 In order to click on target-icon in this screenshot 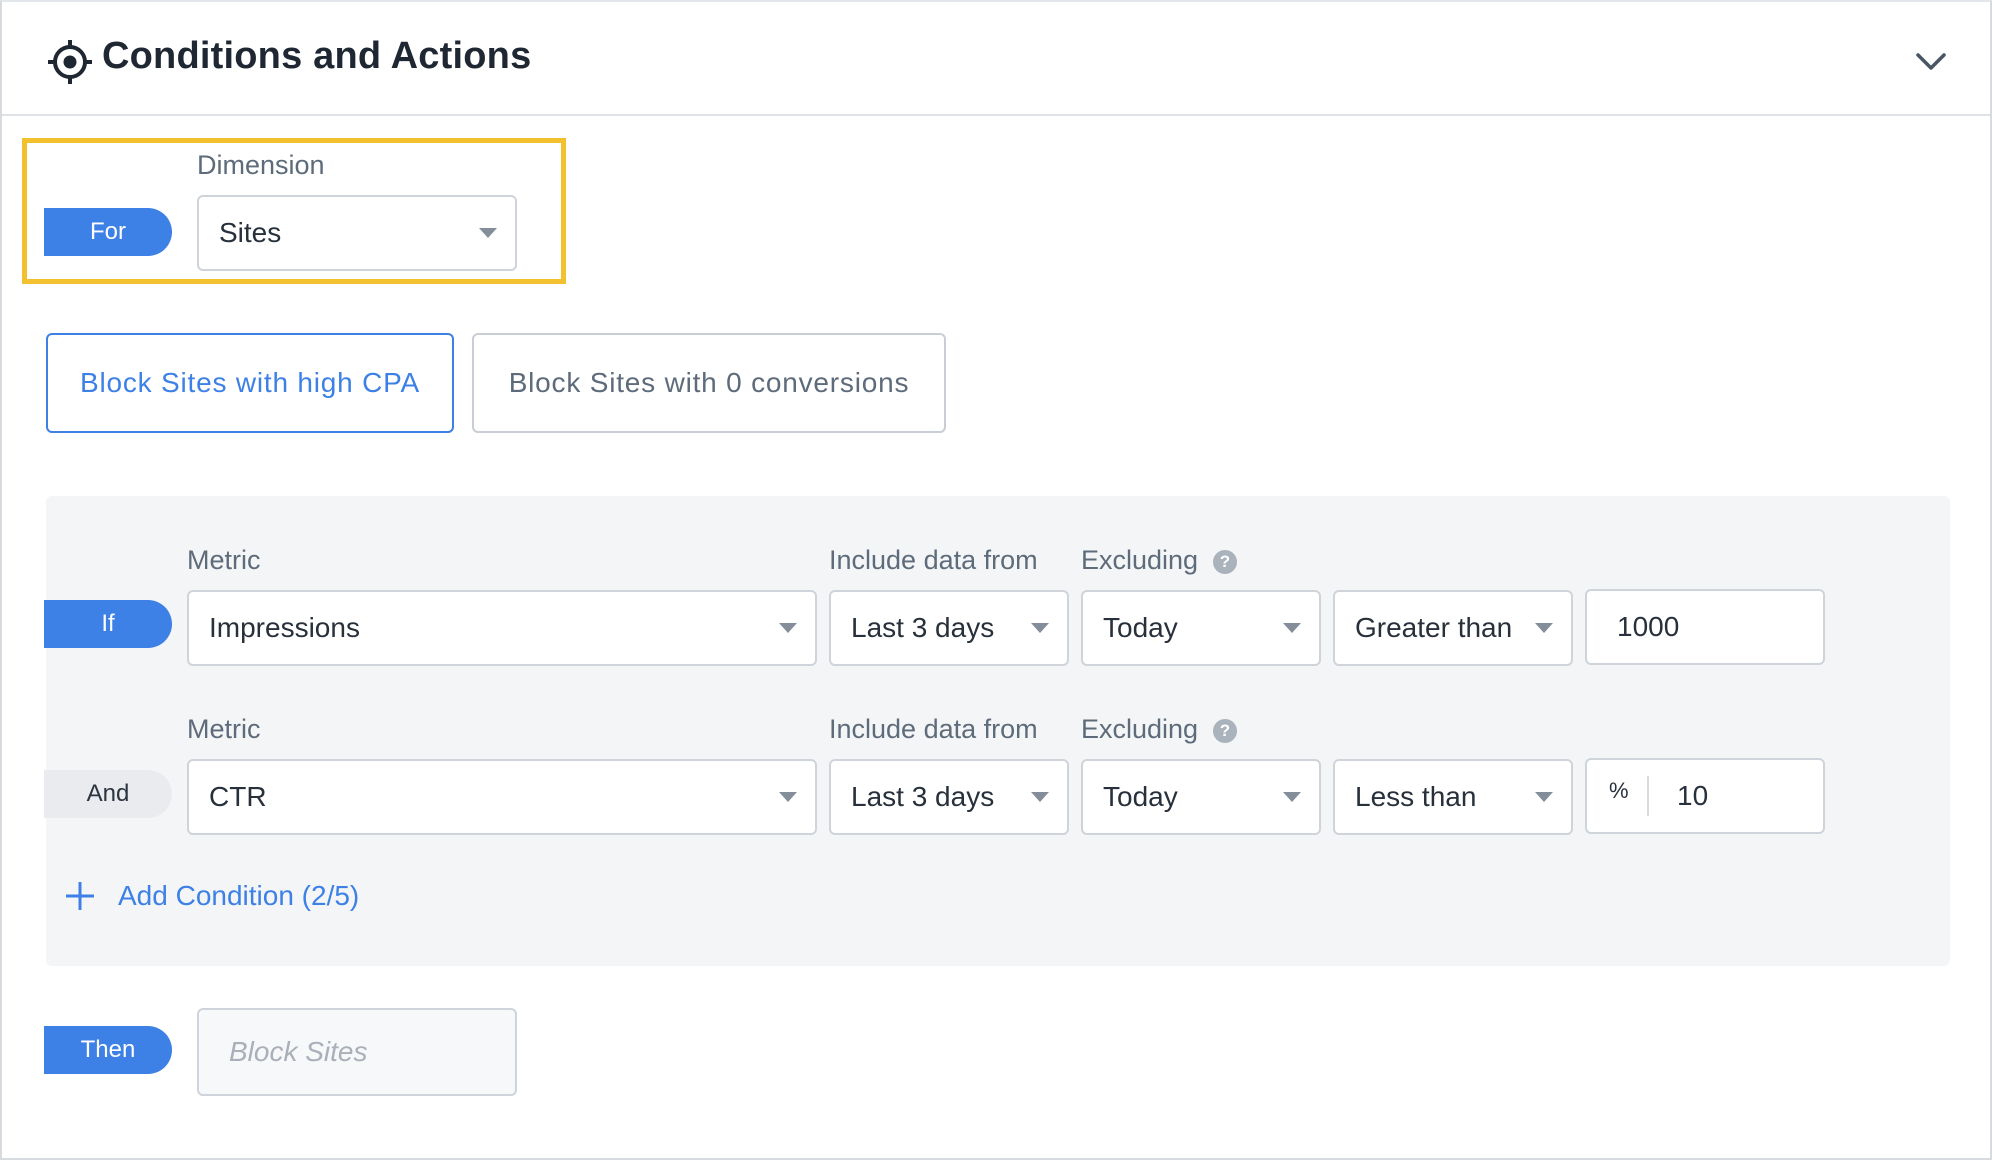, I will do `click(70, 62)`.